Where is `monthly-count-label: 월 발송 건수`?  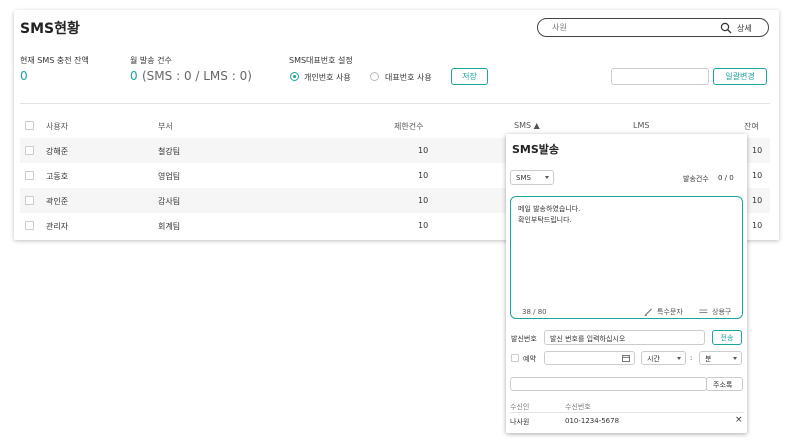
monthly-count-label: 월 발송 건수 is located at coordinates (151, 60).